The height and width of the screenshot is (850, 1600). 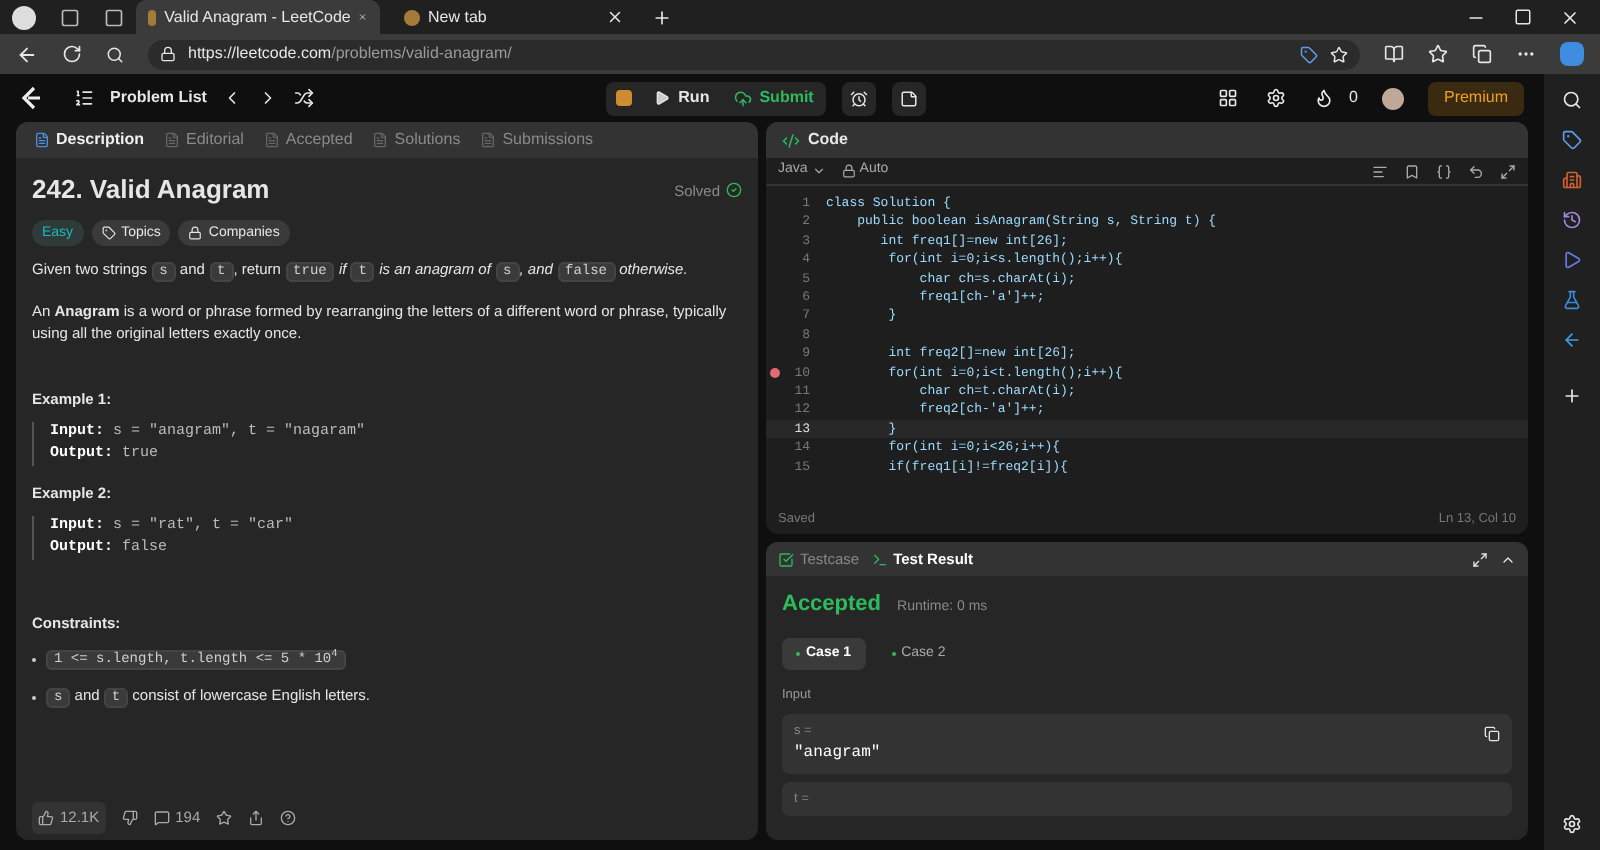 What do you see at coordinates (308, 140) in the screenshot?
I see `panel-tab: Accepted` at bounding box center [308, 140].